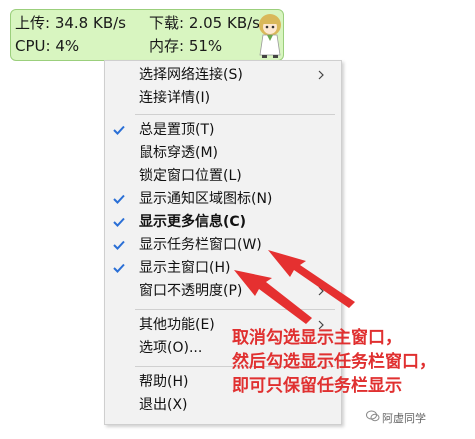  What do you see at coordinates (373, 416) in the screenshot?
I see `wechat-icon` at bounding box center [373, 416].